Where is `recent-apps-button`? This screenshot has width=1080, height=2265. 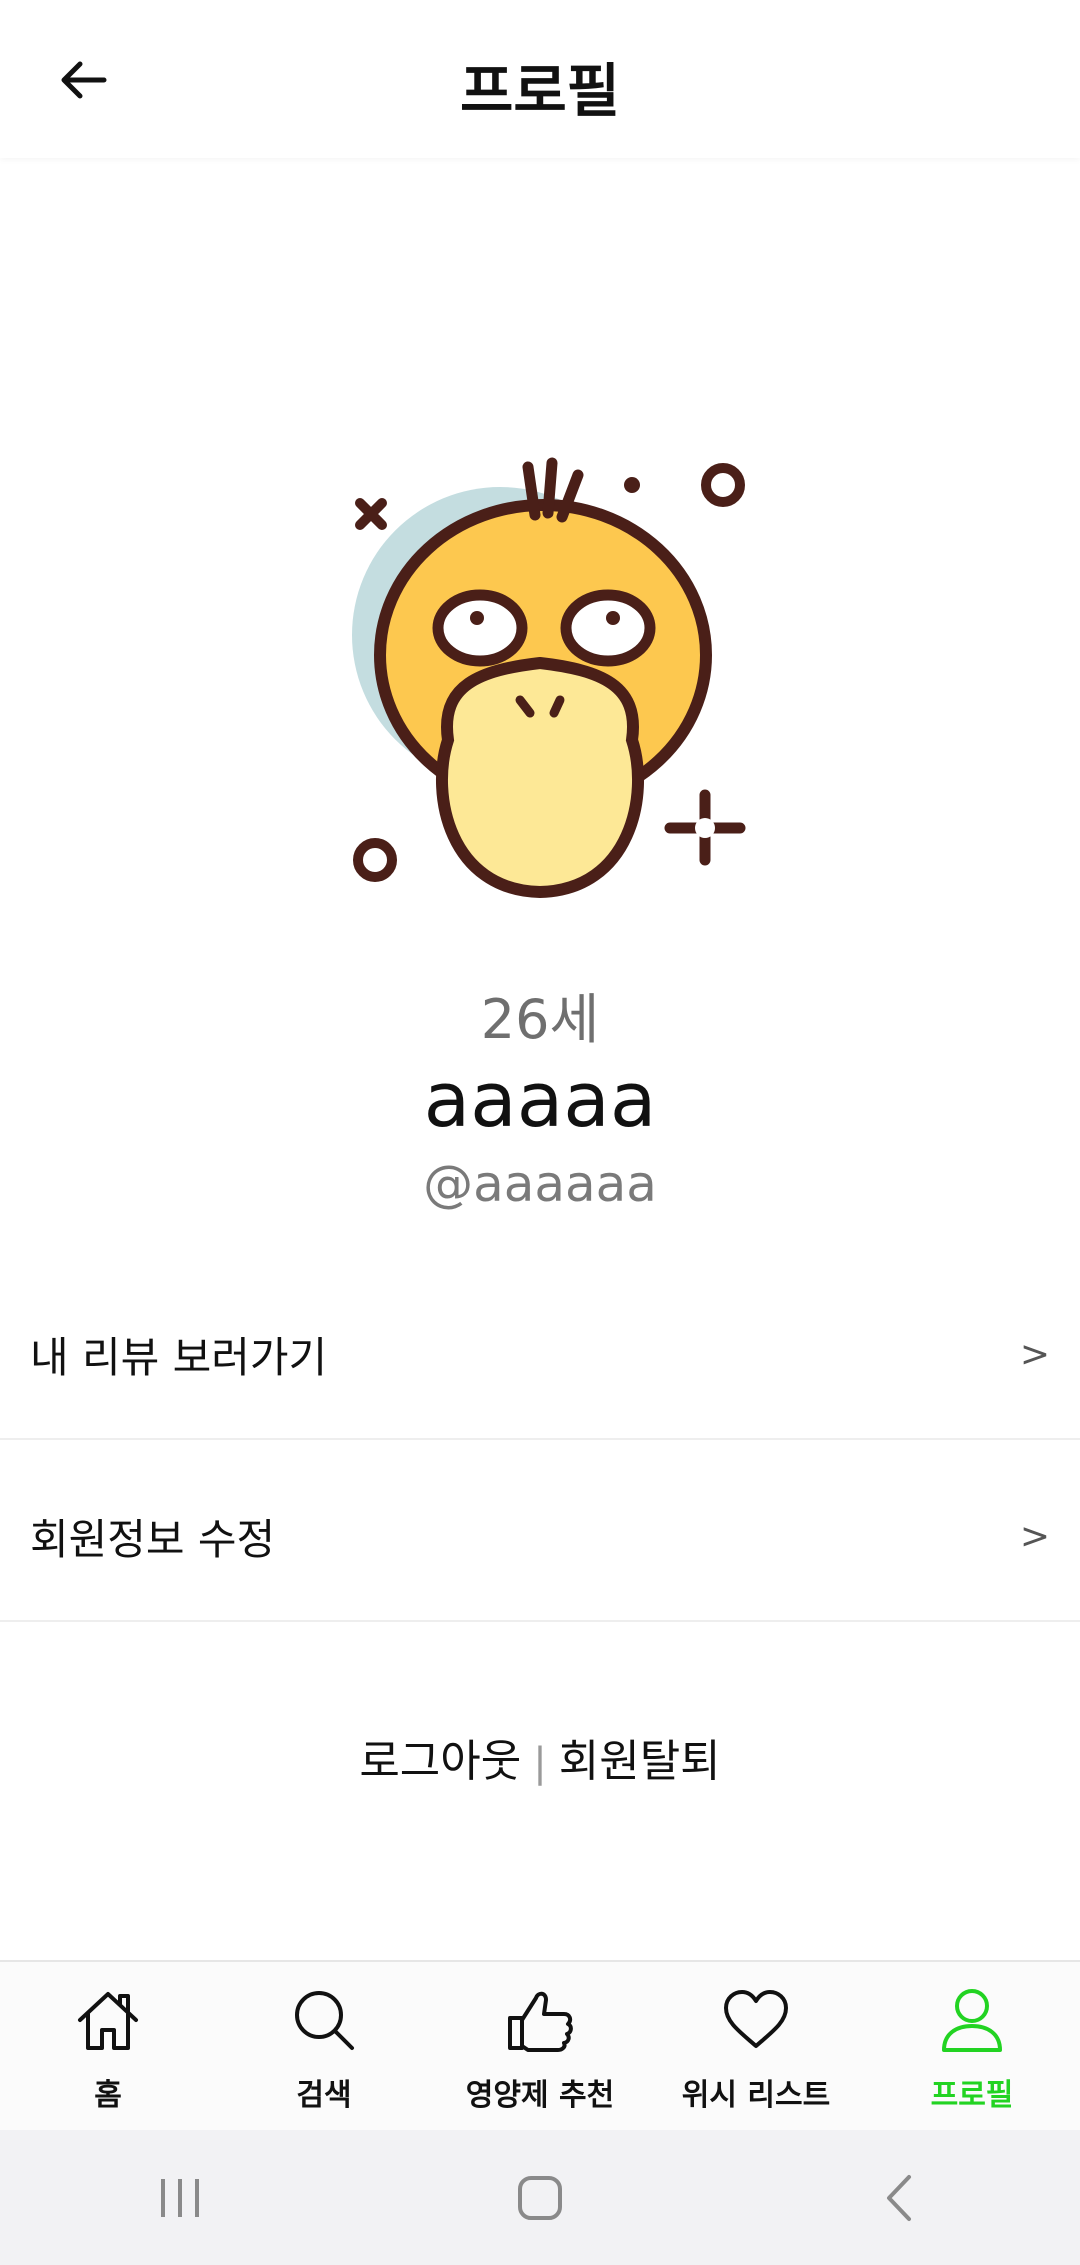
recent-apps-button is located at coordinates (180, 2198).